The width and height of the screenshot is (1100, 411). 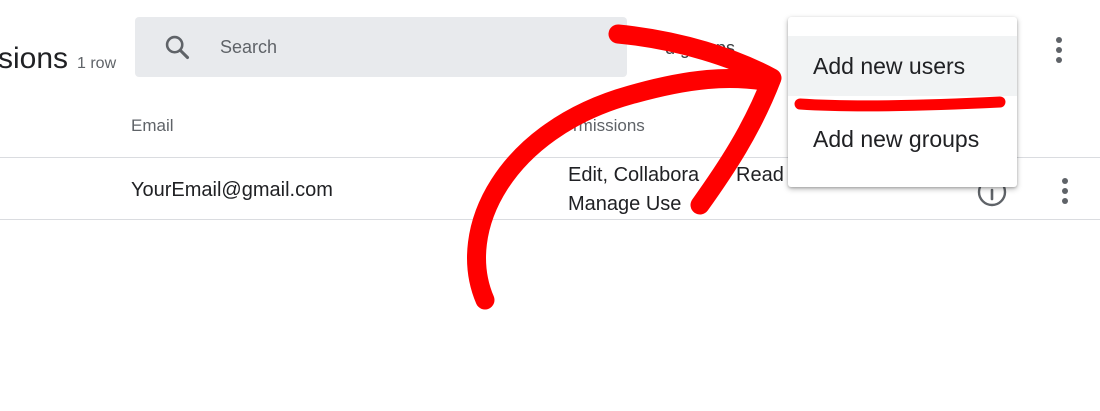 I want to click on search-placeholder: Search, so click(x=249, y=47).